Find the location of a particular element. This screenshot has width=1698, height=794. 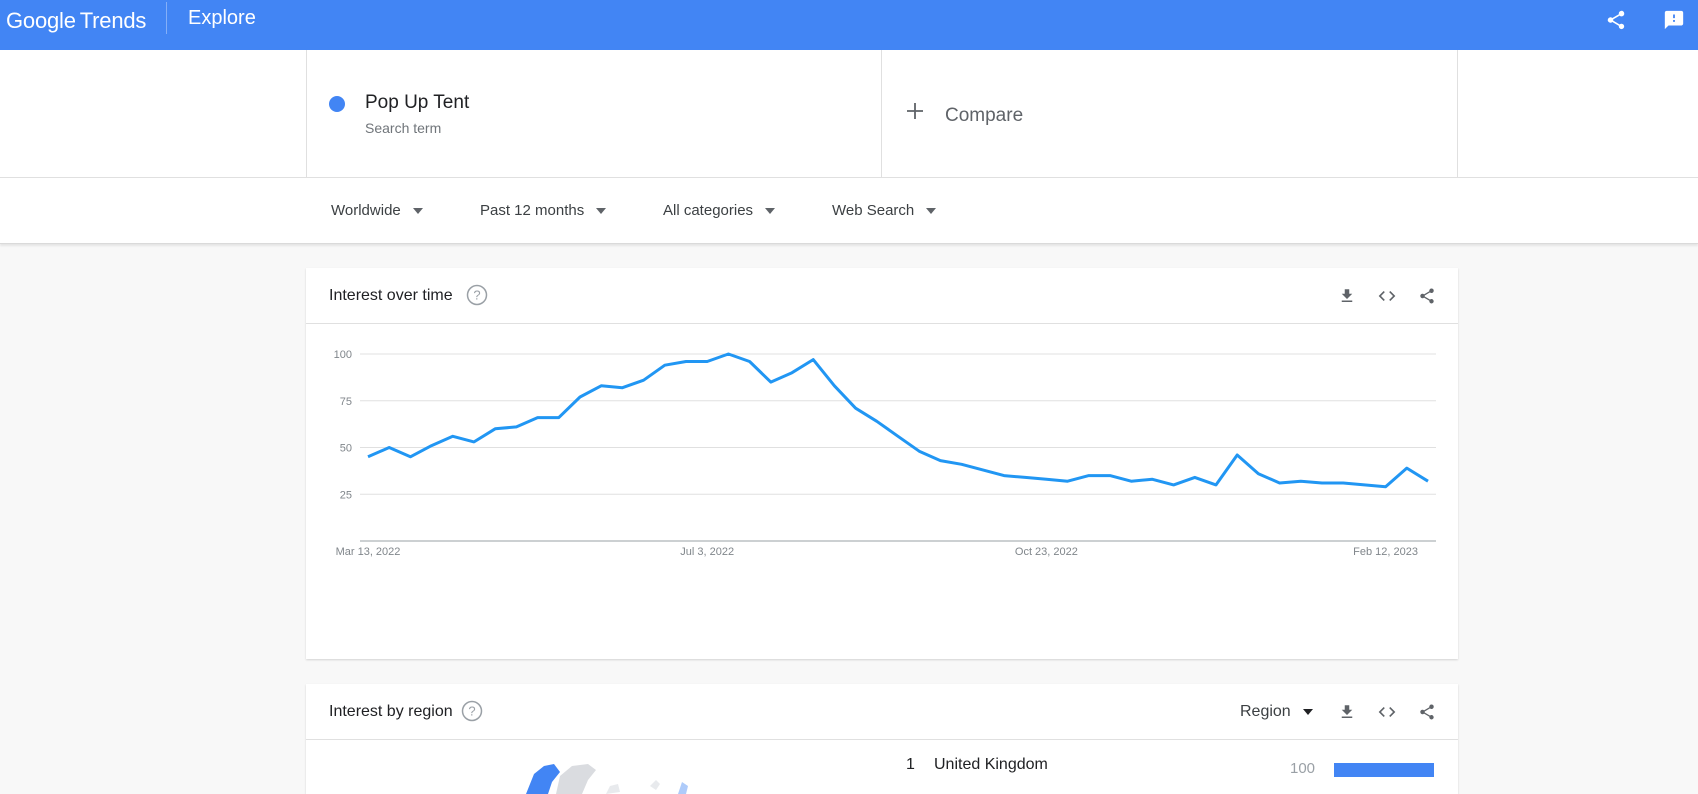

category-filter-label: All categories is located at coordinates (708, 210).